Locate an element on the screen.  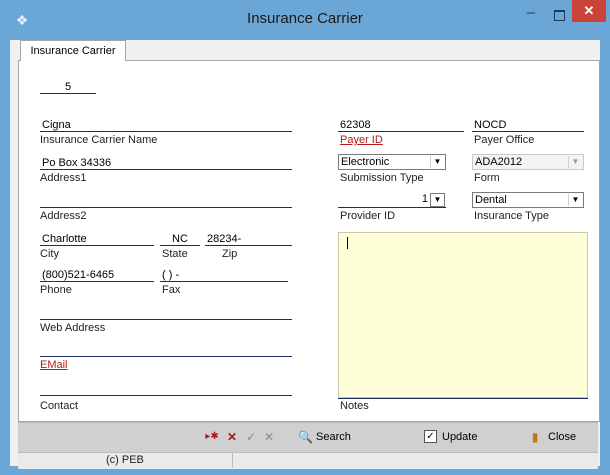
form-value: ADA2012 is located at coordinates (499, 162).